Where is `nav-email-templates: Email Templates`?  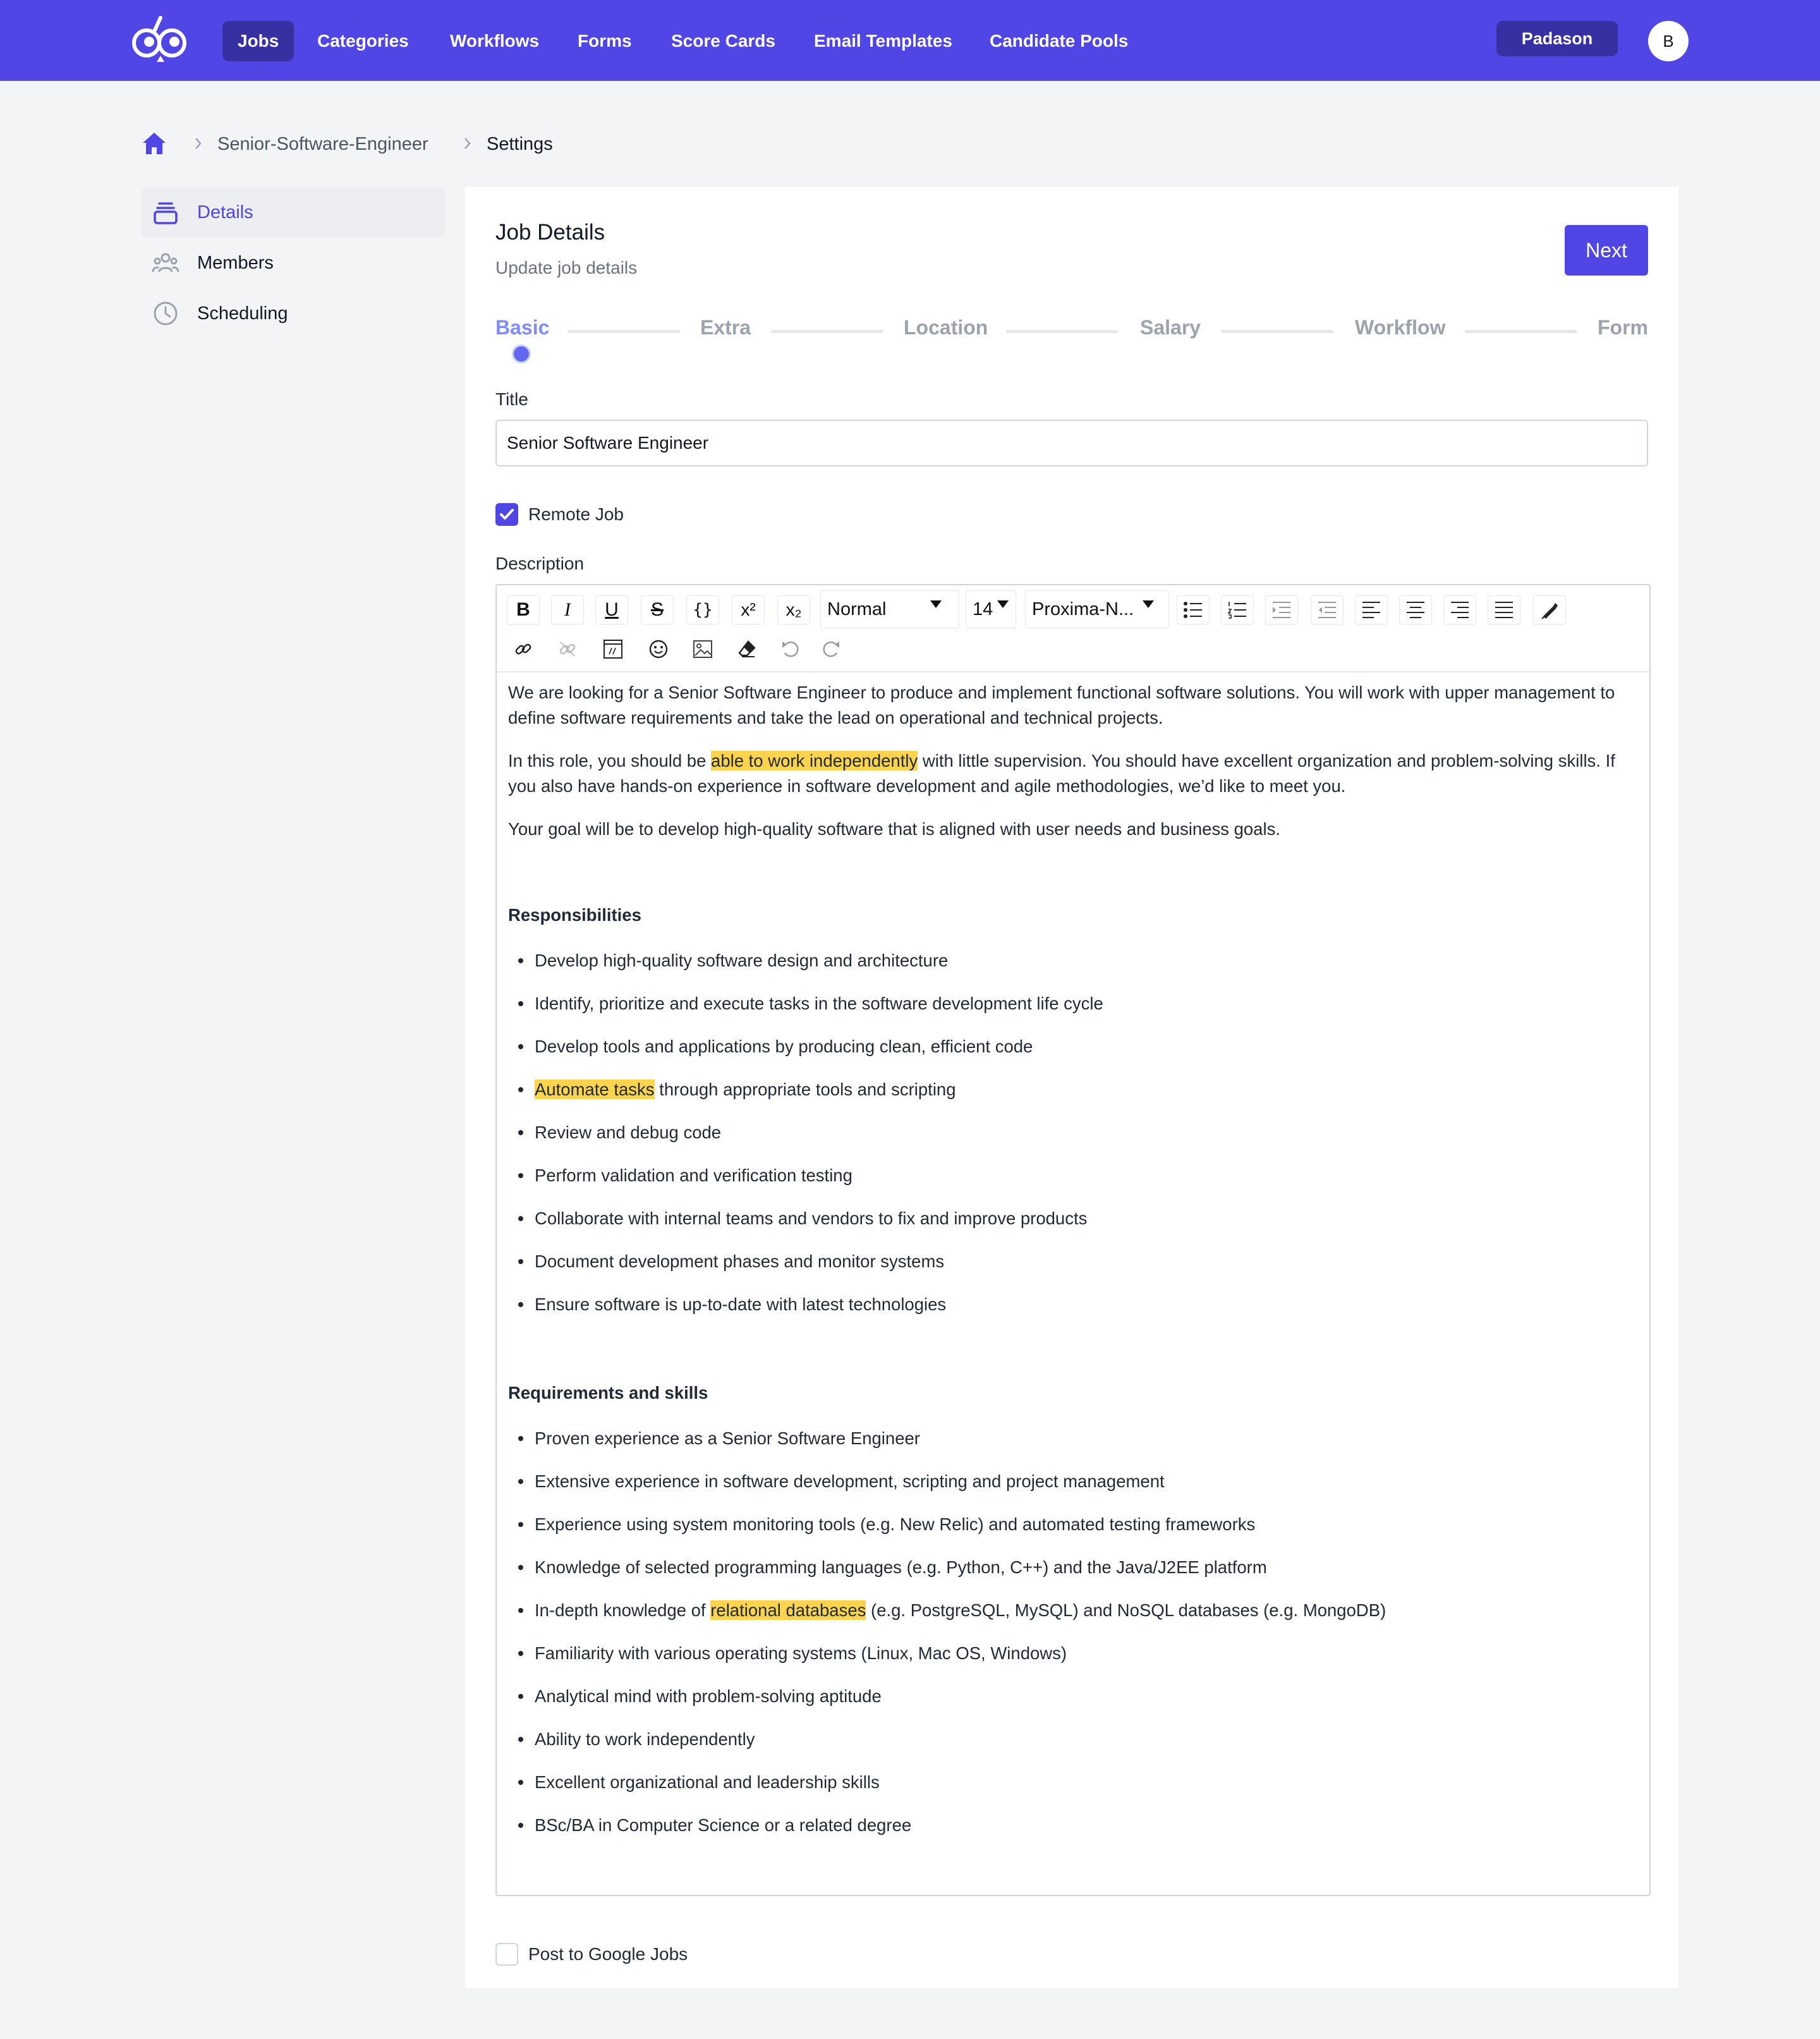 nav-email-templates: Email Templates is located at coordinates (883, 41).